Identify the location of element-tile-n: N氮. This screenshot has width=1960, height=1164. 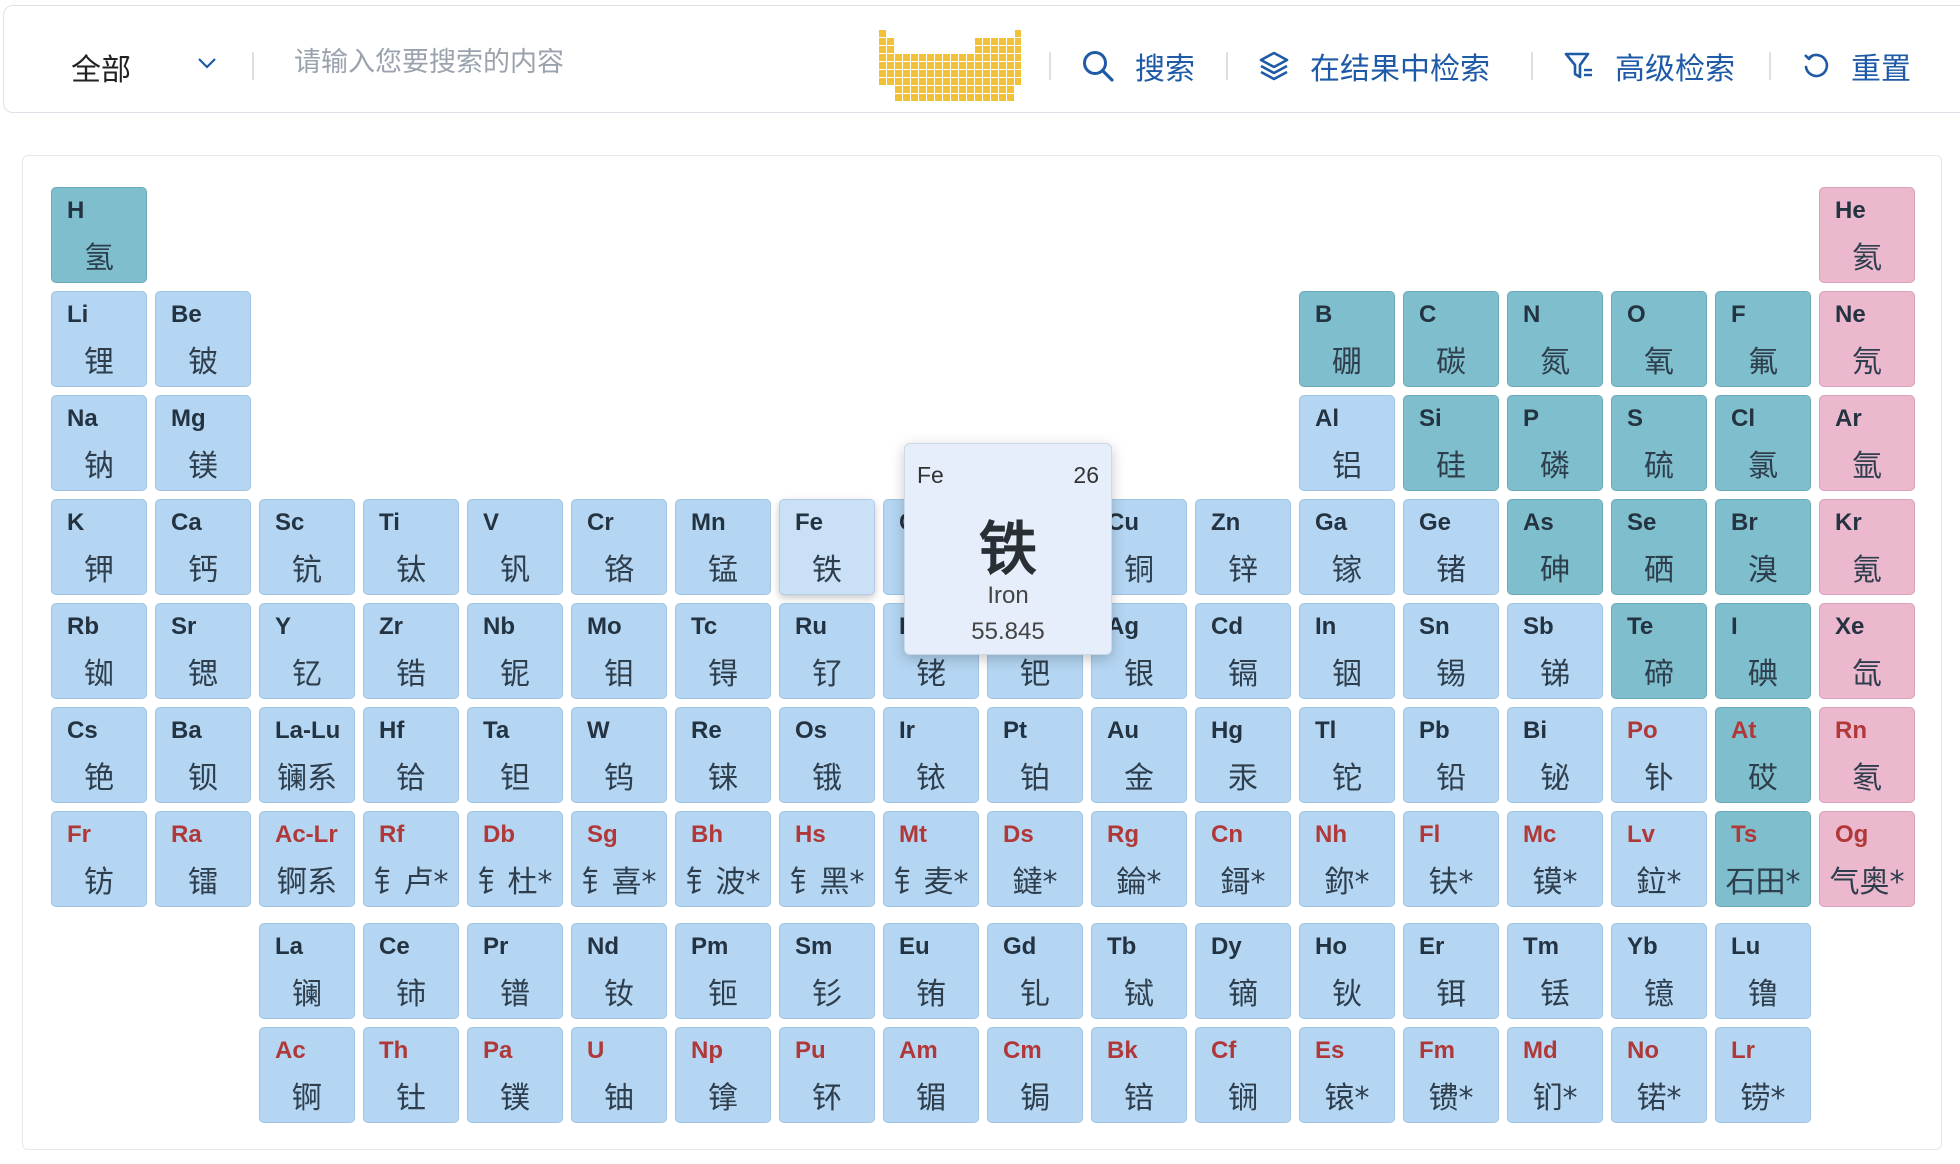
(1555, 339).